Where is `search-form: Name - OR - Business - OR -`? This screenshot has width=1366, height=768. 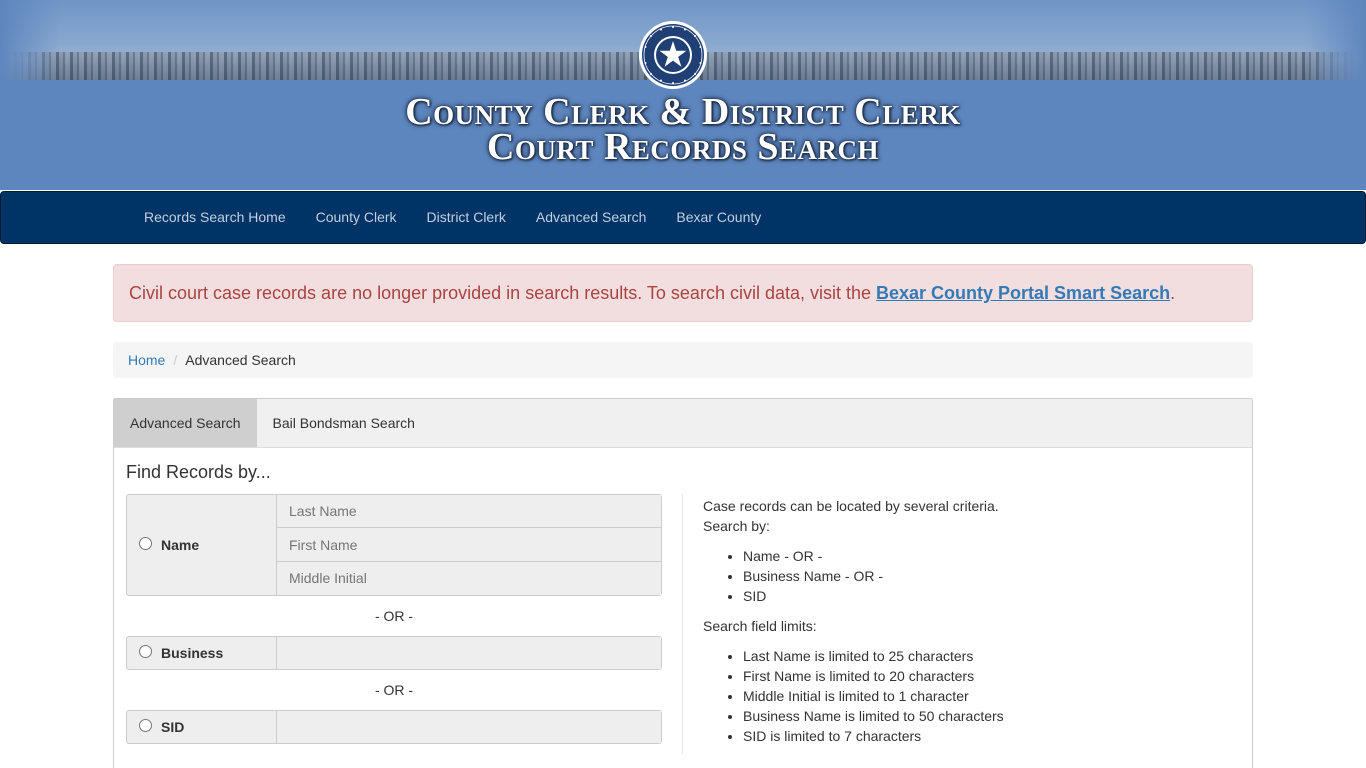
search-form: Name - OR - Business - OR - is located at coordinates (394, 619).